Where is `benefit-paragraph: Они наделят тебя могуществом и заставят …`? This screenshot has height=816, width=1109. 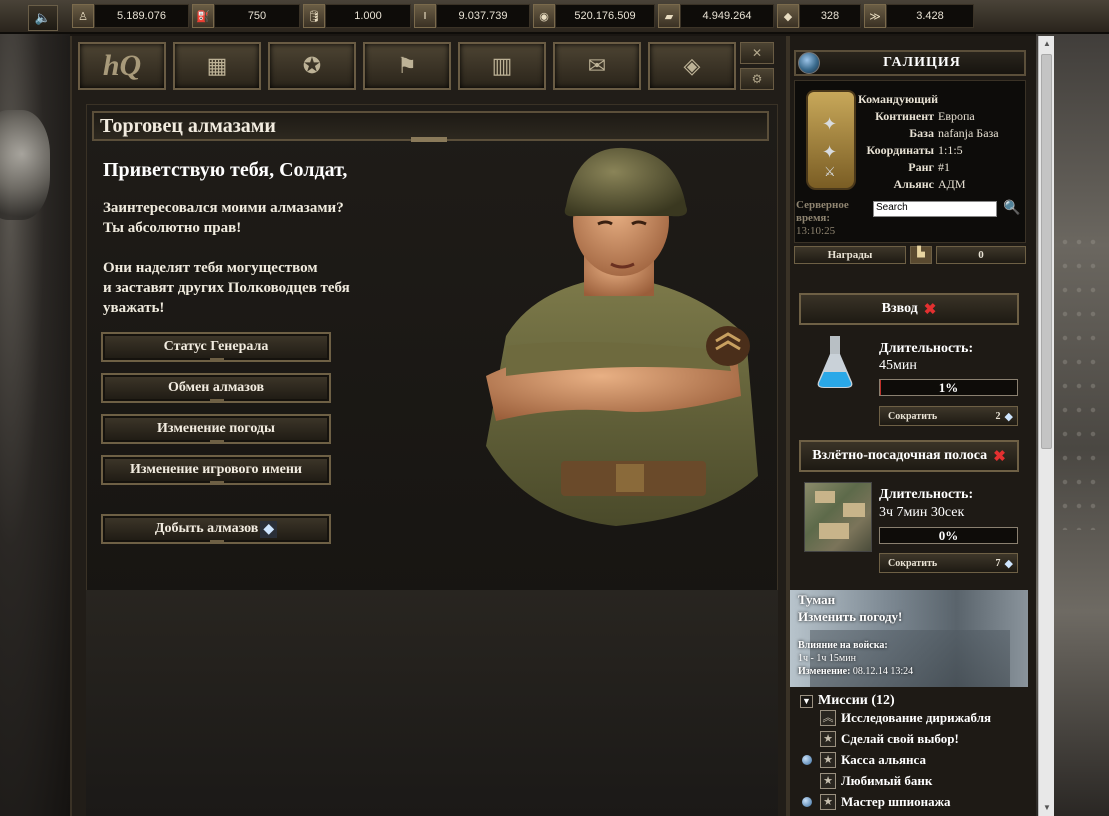
benefit-paragraph: Они наделят тебя могуществом и заставят … is located at coordinates (226, 288).